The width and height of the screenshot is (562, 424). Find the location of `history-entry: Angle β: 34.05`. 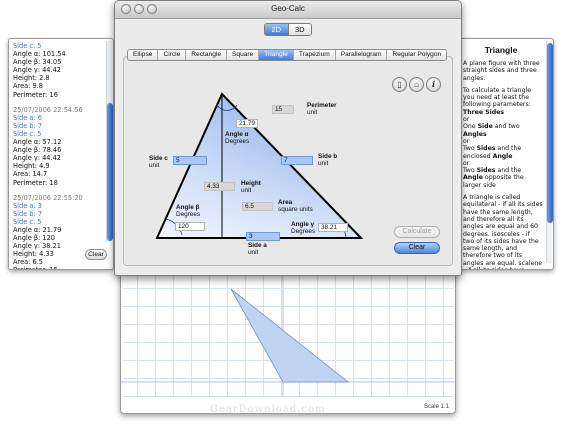

history-entry: Angle β: 34.05 is located at coordinates (37, 62).